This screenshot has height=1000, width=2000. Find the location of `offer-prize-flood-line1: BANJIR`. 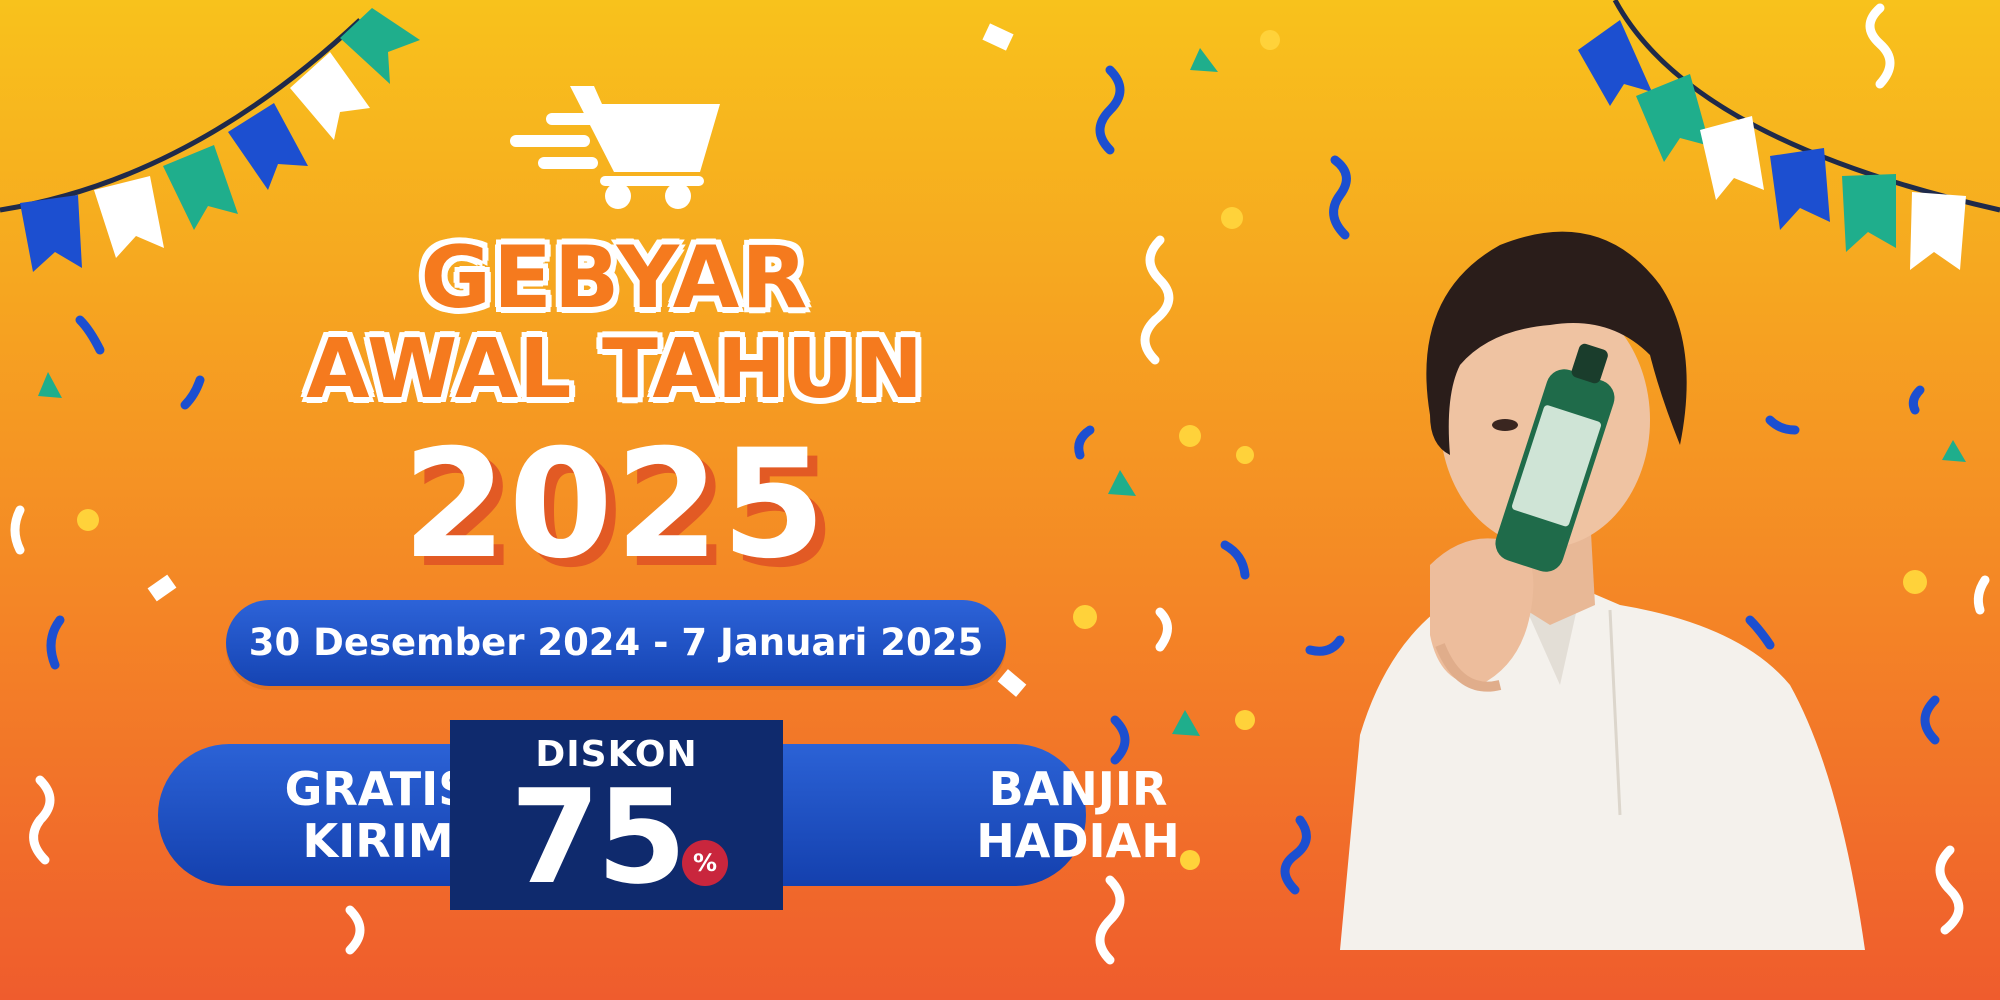

offer-prize-flood-line1: BANJIR is located at coordinates (1078, 789).